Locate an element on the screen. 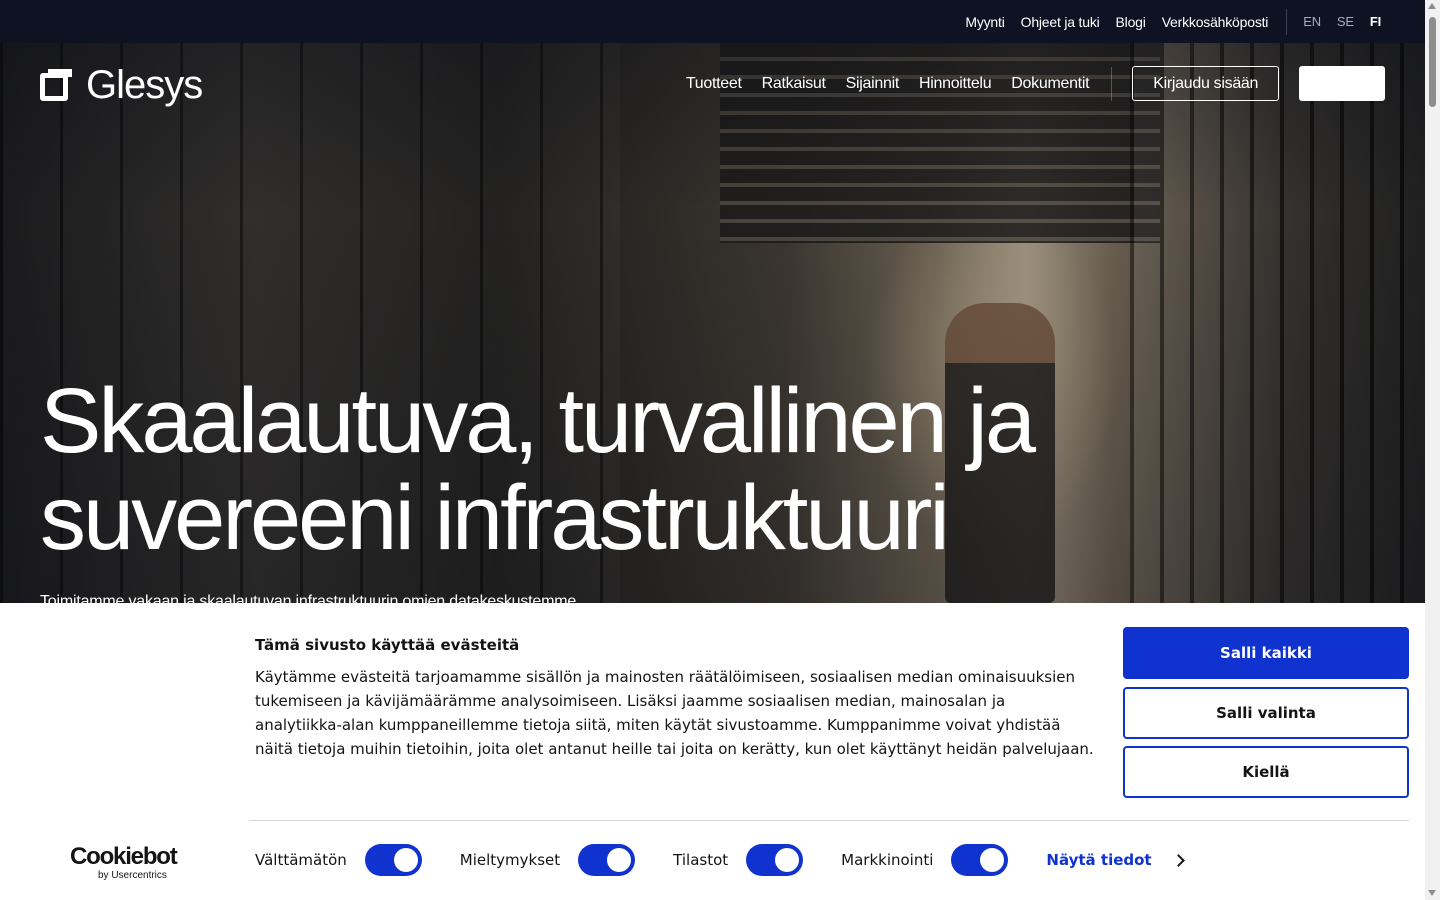 The image size is (1440, 900). topbar-divider is located at coordinates (1287, 21).